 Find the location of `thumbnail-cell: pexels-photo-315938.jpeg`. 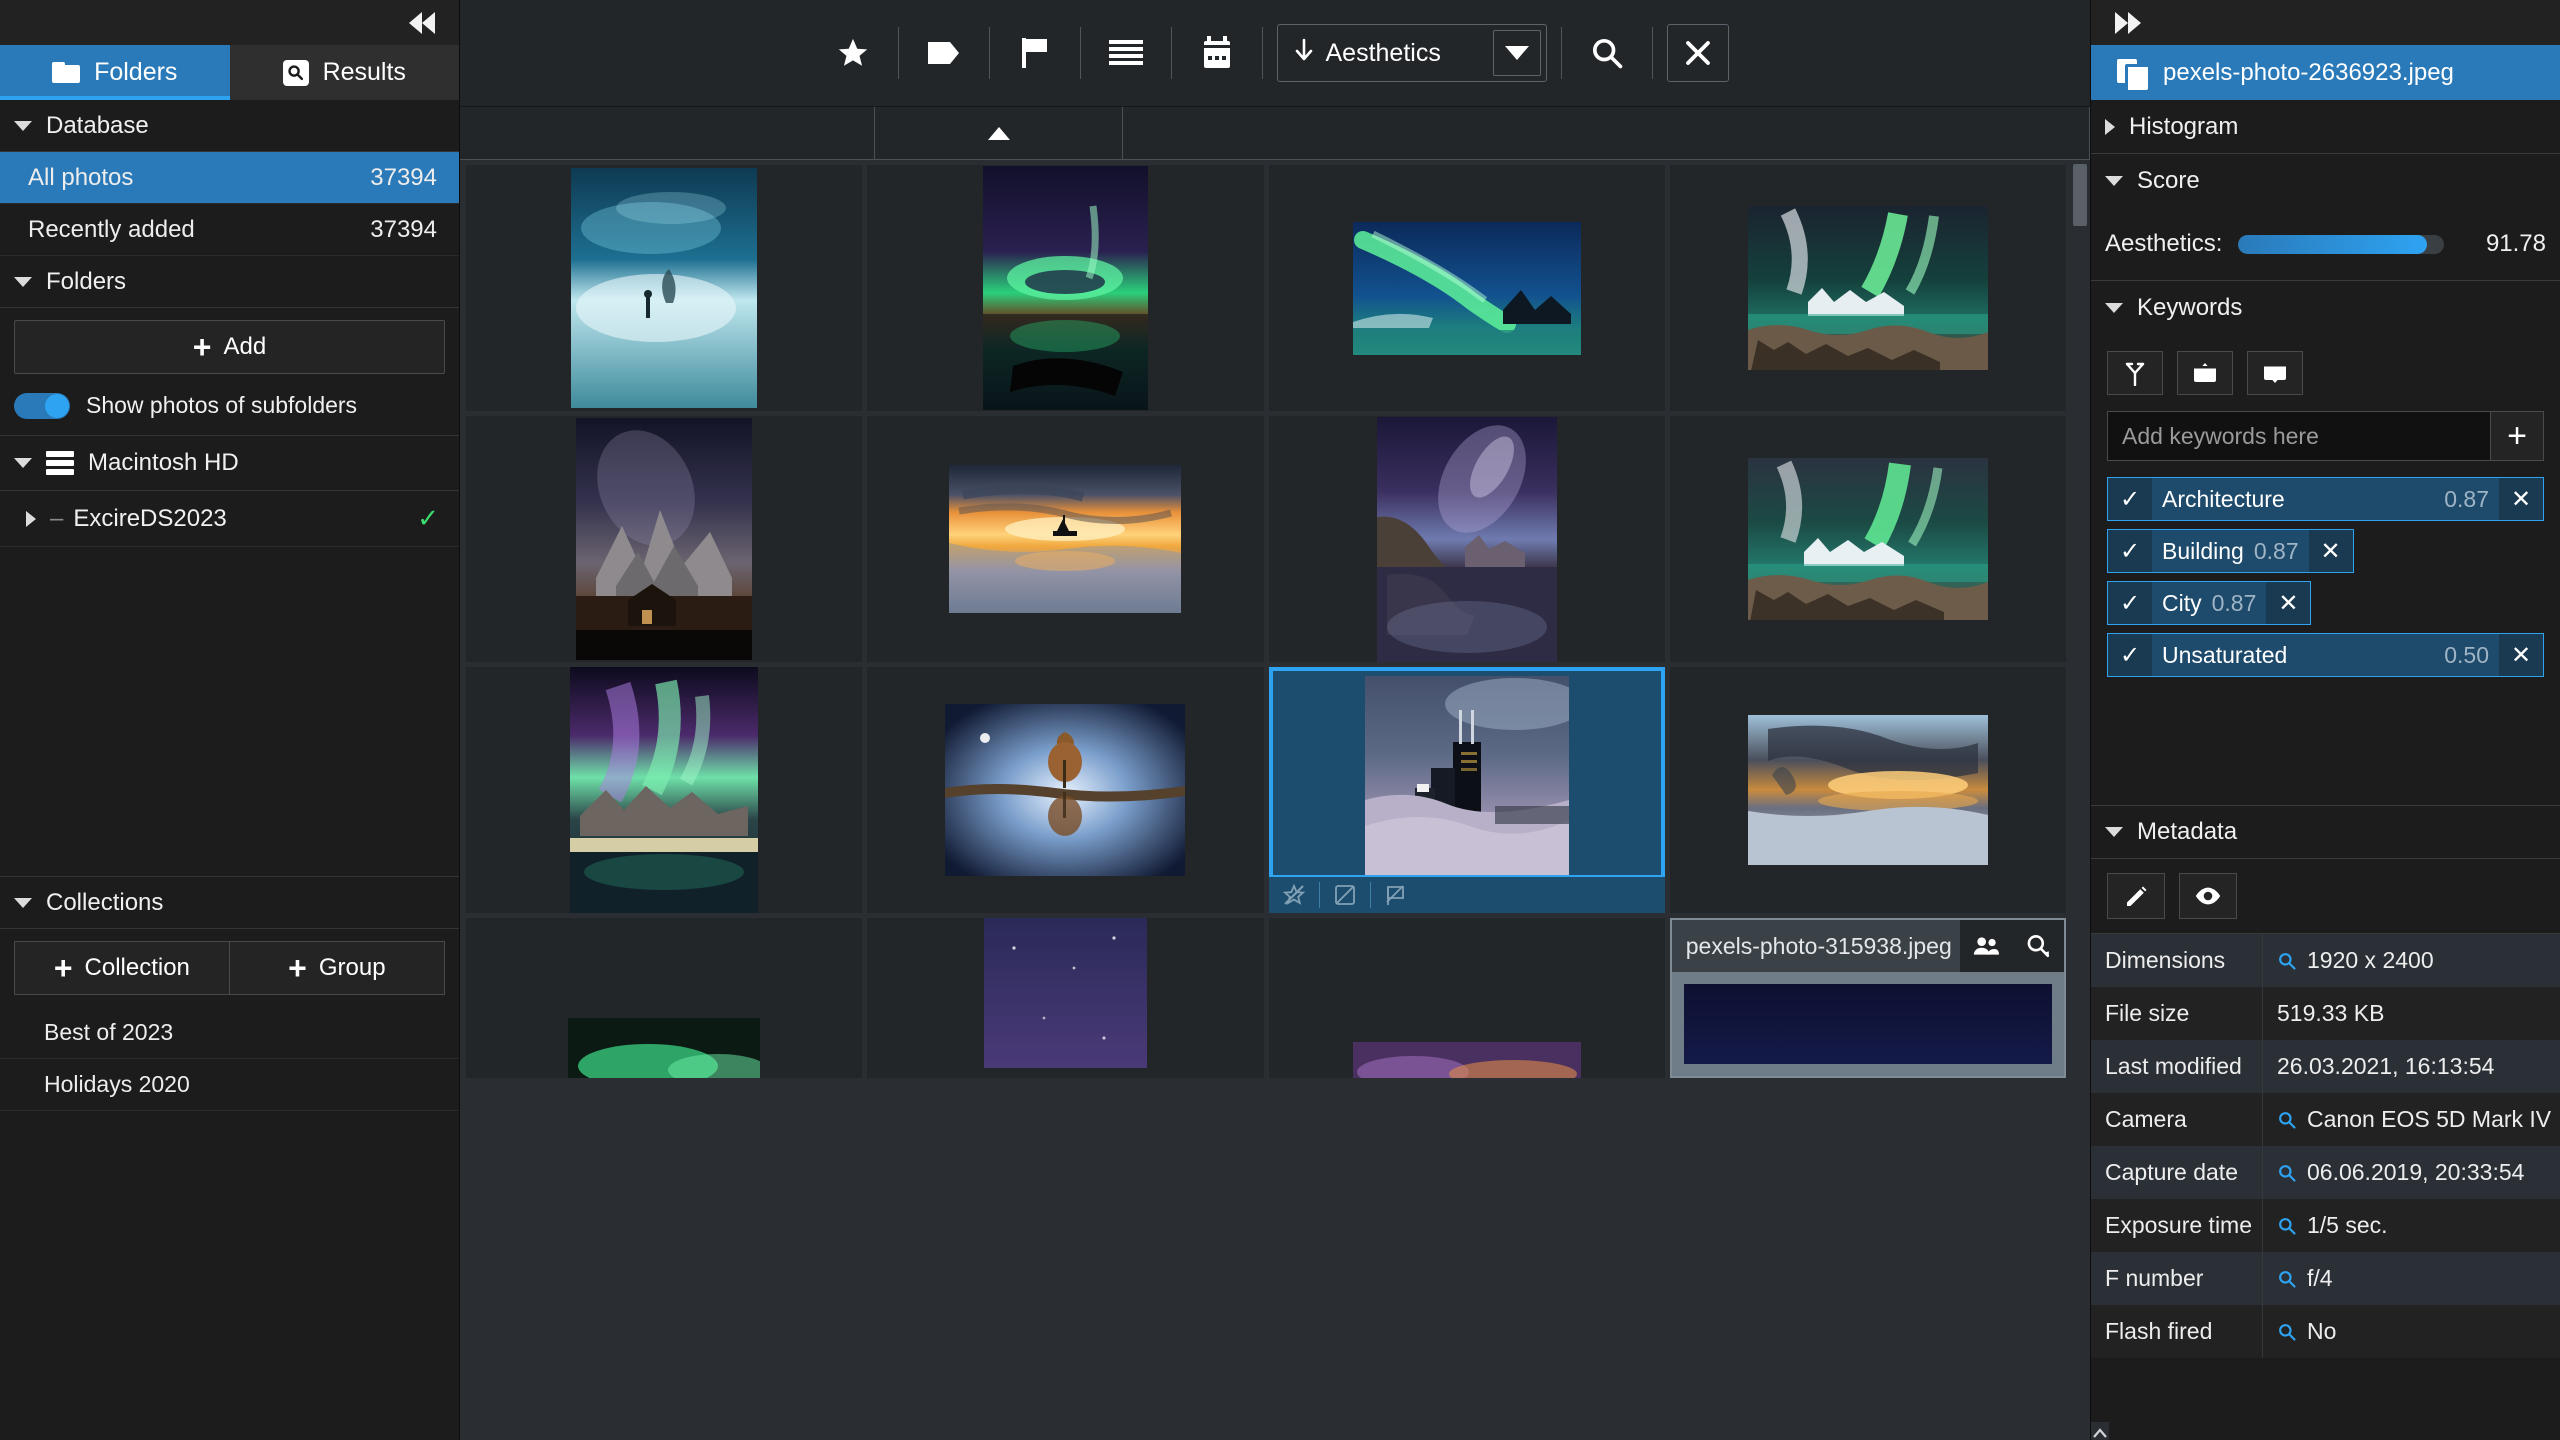

thumbnail-cell: pexels-photo-315938.jpeg is located at coordinates (1867, 998).